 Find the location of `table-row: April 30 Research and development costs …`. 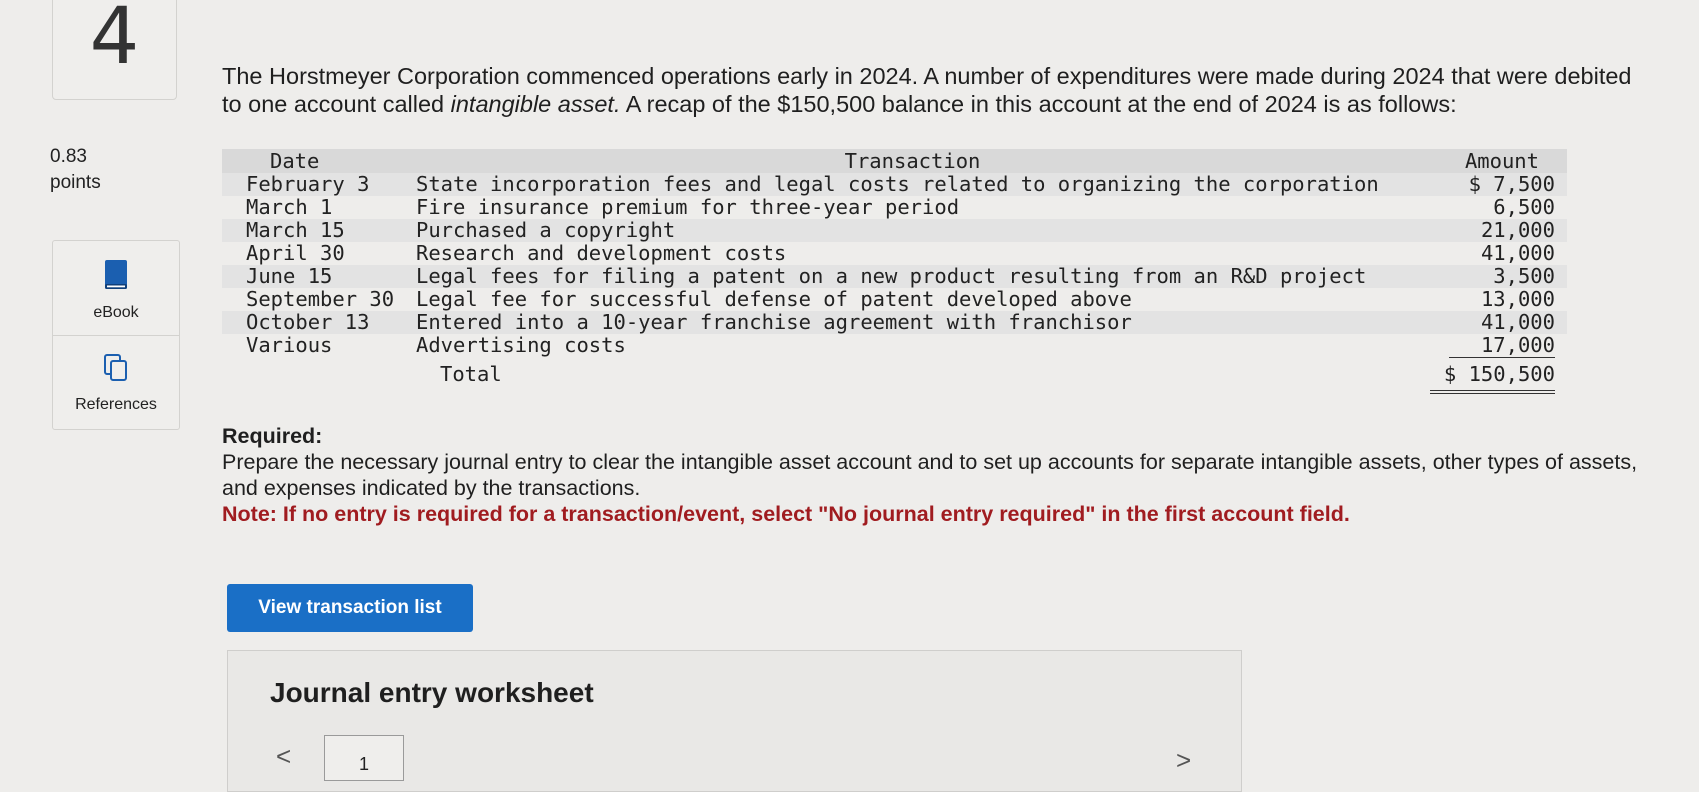

table-row: April 30 Research and development costs … is located at coordinates (894, 253).